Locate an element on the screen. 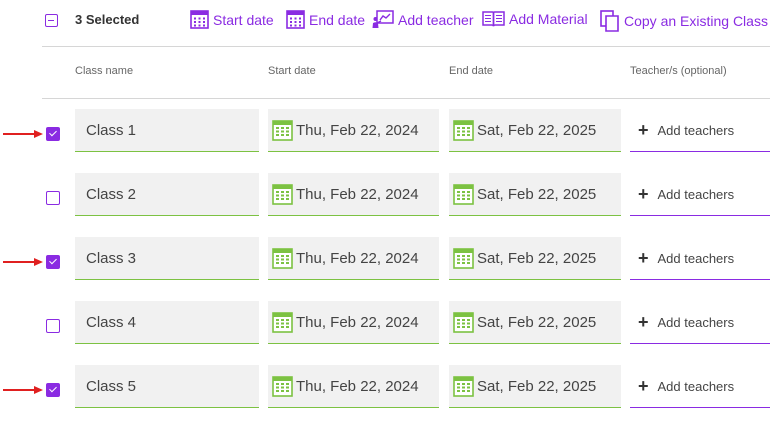 This screenshot has height=422, width=770. class-name-value: Class 3 is located at coordinates (111, 258).